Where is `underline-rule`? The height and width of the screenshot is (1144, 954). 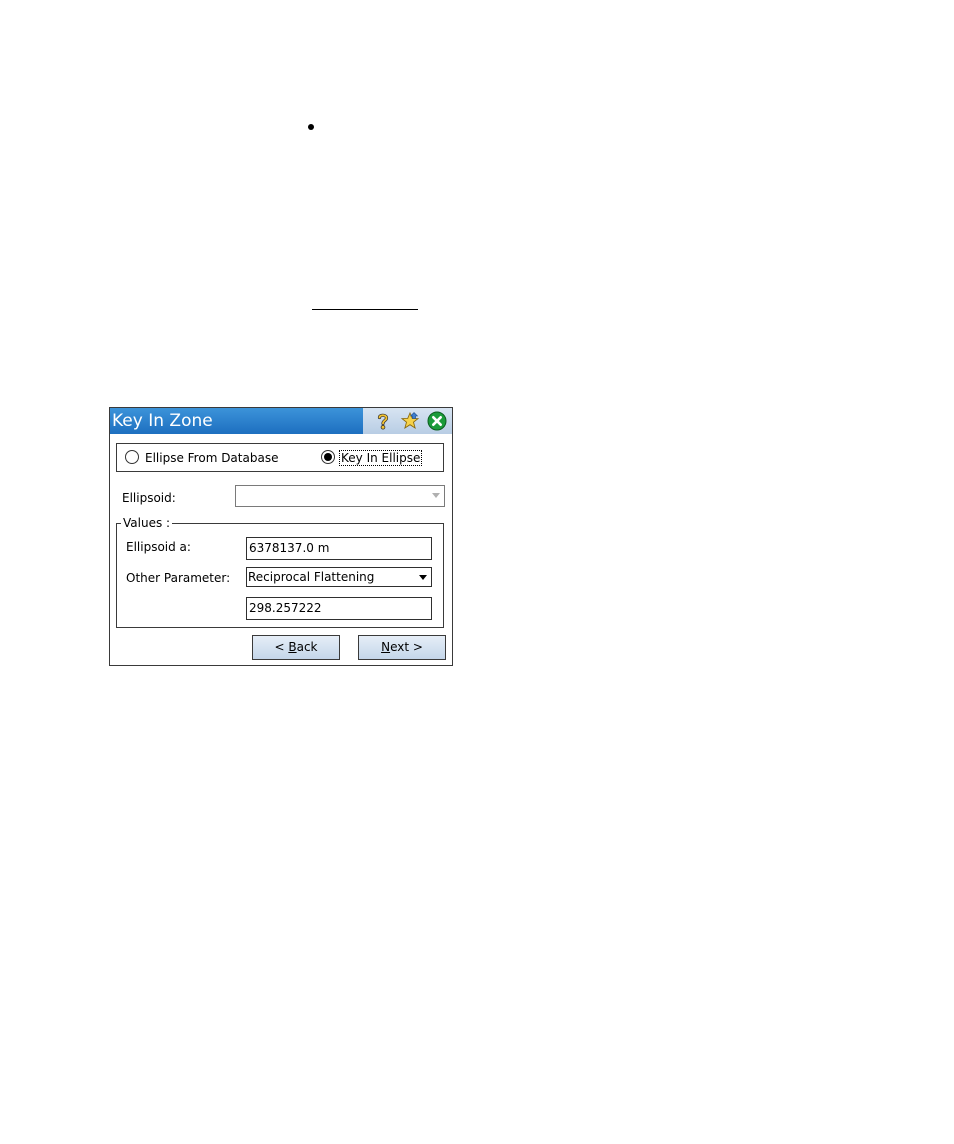 underline-rule is located at coordinates (365, 309).